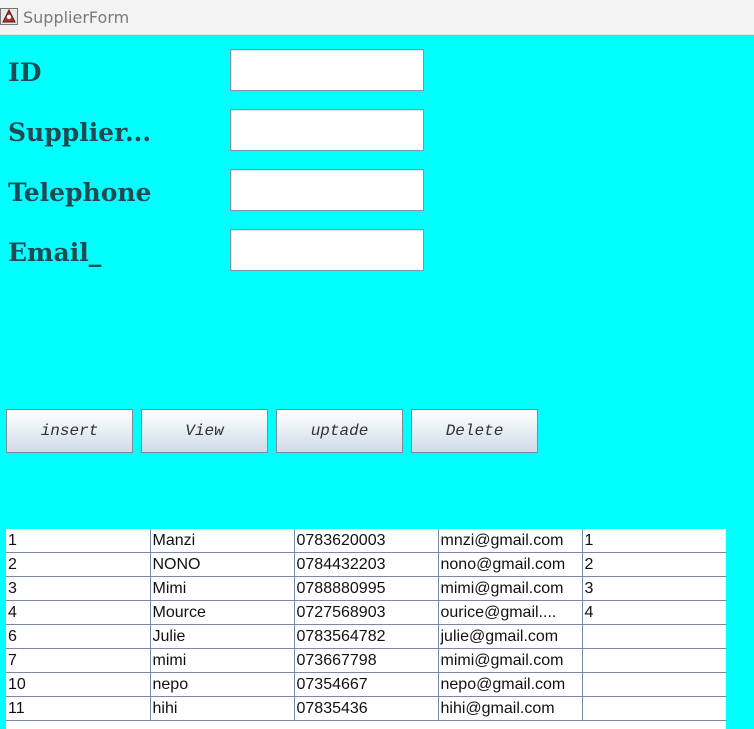 The image size is (754, 729). I want to click on id-label: ID, so click(25, 72).